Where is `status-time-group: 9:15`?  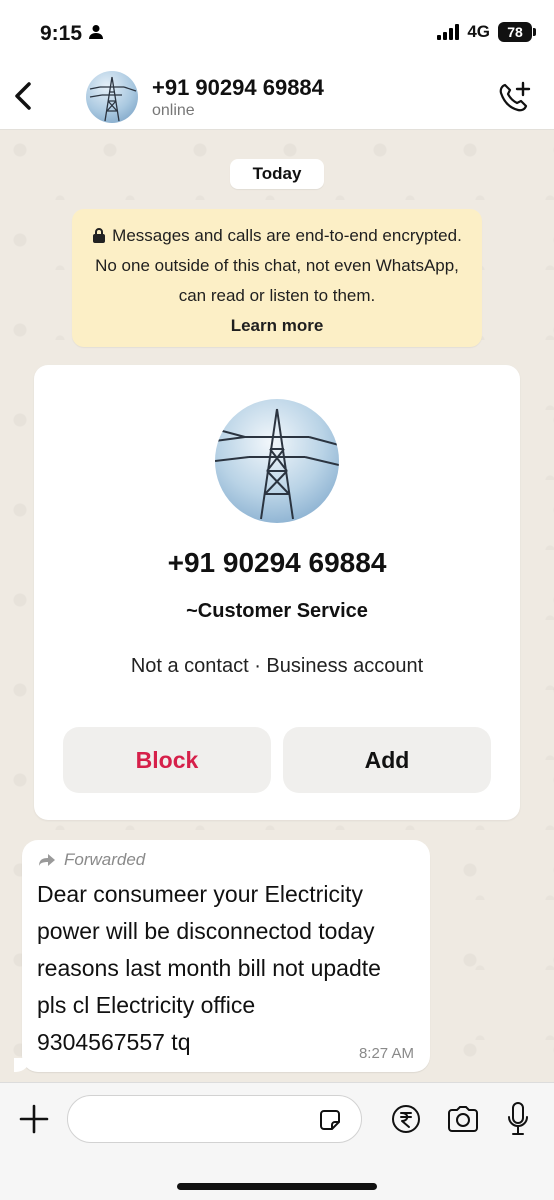
status-time-group: 9:15 is located at coordinates (72, 34).